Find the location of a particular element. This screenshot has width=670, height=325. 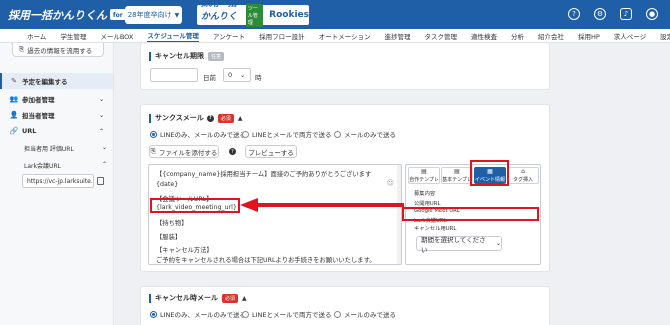

option-cancel-url: キャンセル用URL is located at coordinates (435, 228).